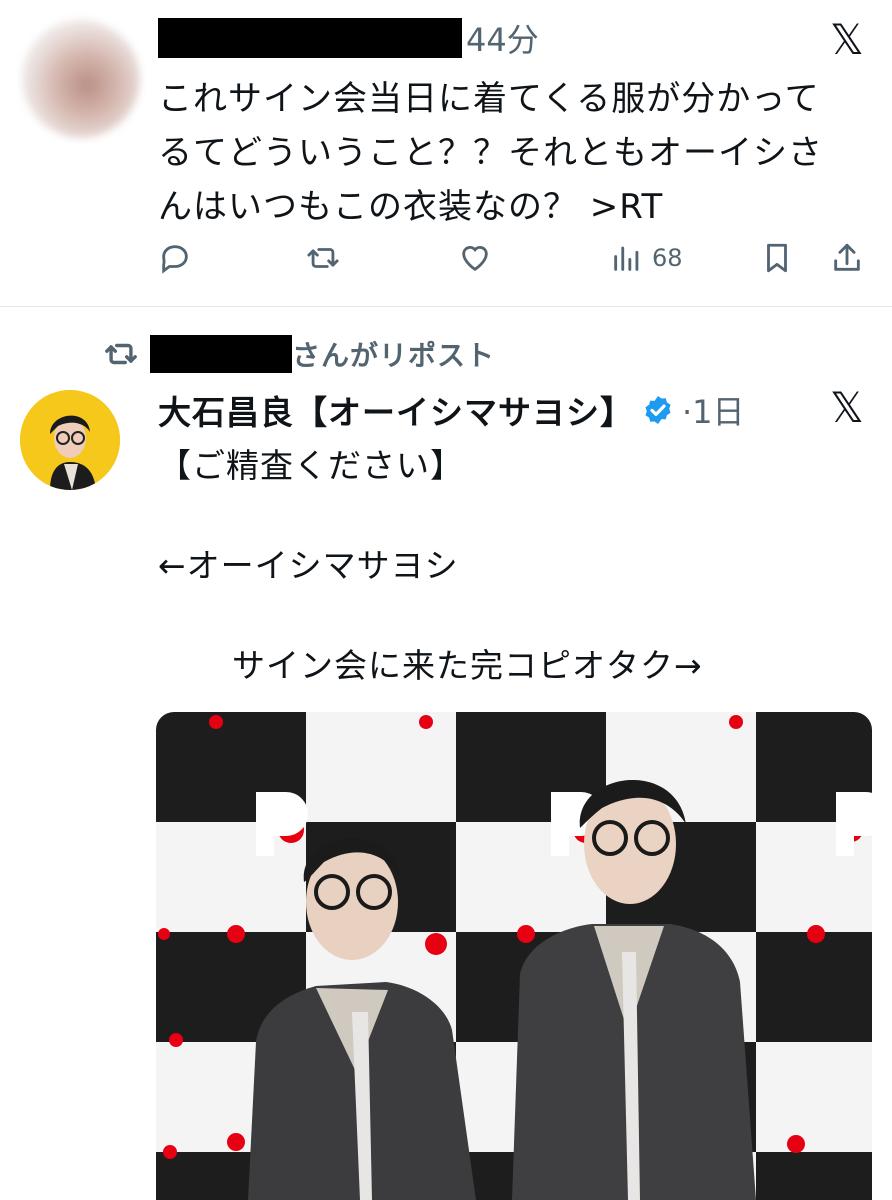  I want to click on repost-header: さんがリポスト, so click(299, 354).